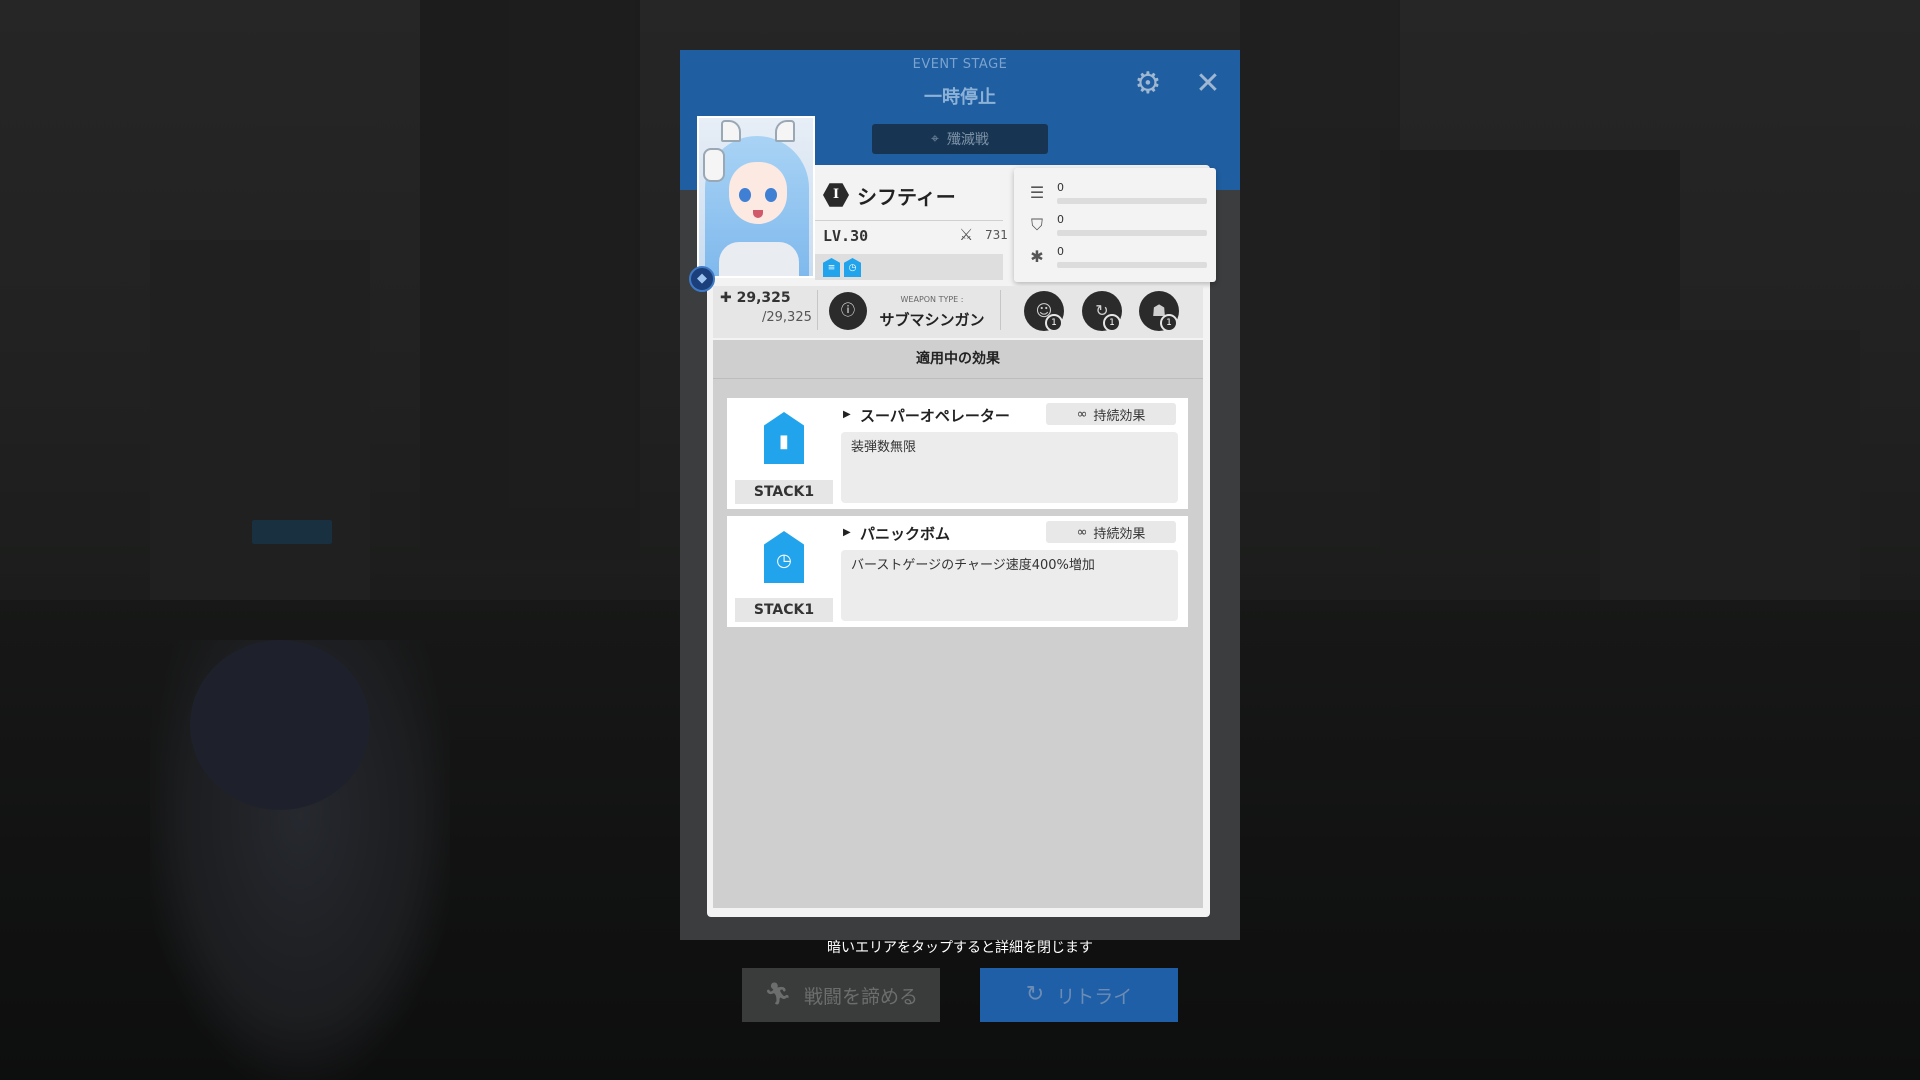  Describe the element at coordinates (1208, 84) in the screenshot. I see `close-icon: ✕` at that location.